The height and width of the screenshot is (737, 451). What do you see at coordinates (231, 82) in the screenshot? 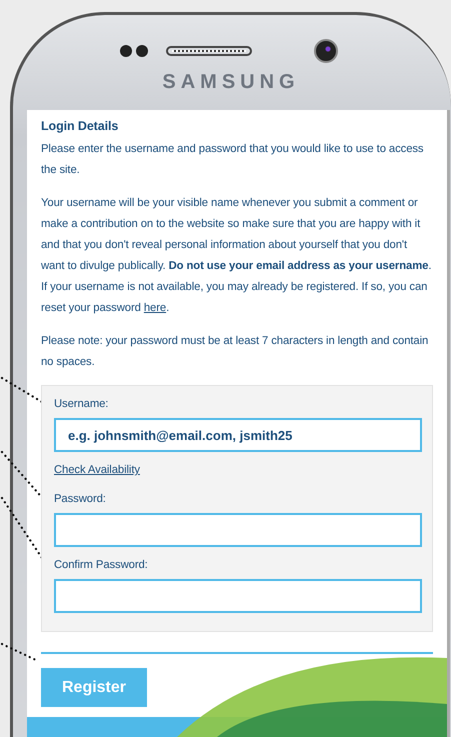
I see `brand-logo: SAMSUNG` at bounding box center [231, 82].